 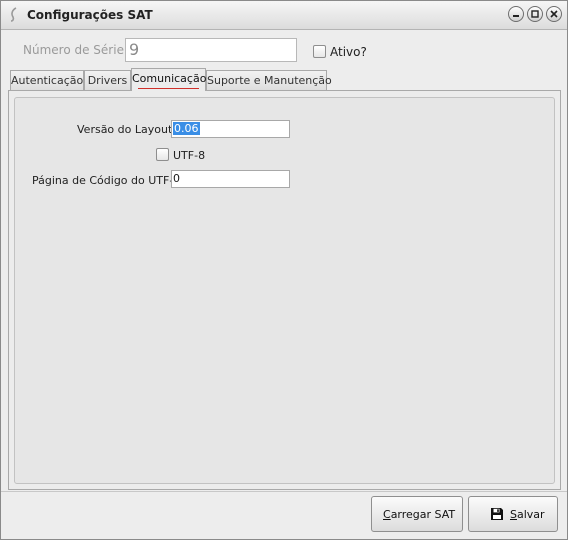 I want to click on carregar-sat-button: Carregar SAT, so click(x=417, y=514).